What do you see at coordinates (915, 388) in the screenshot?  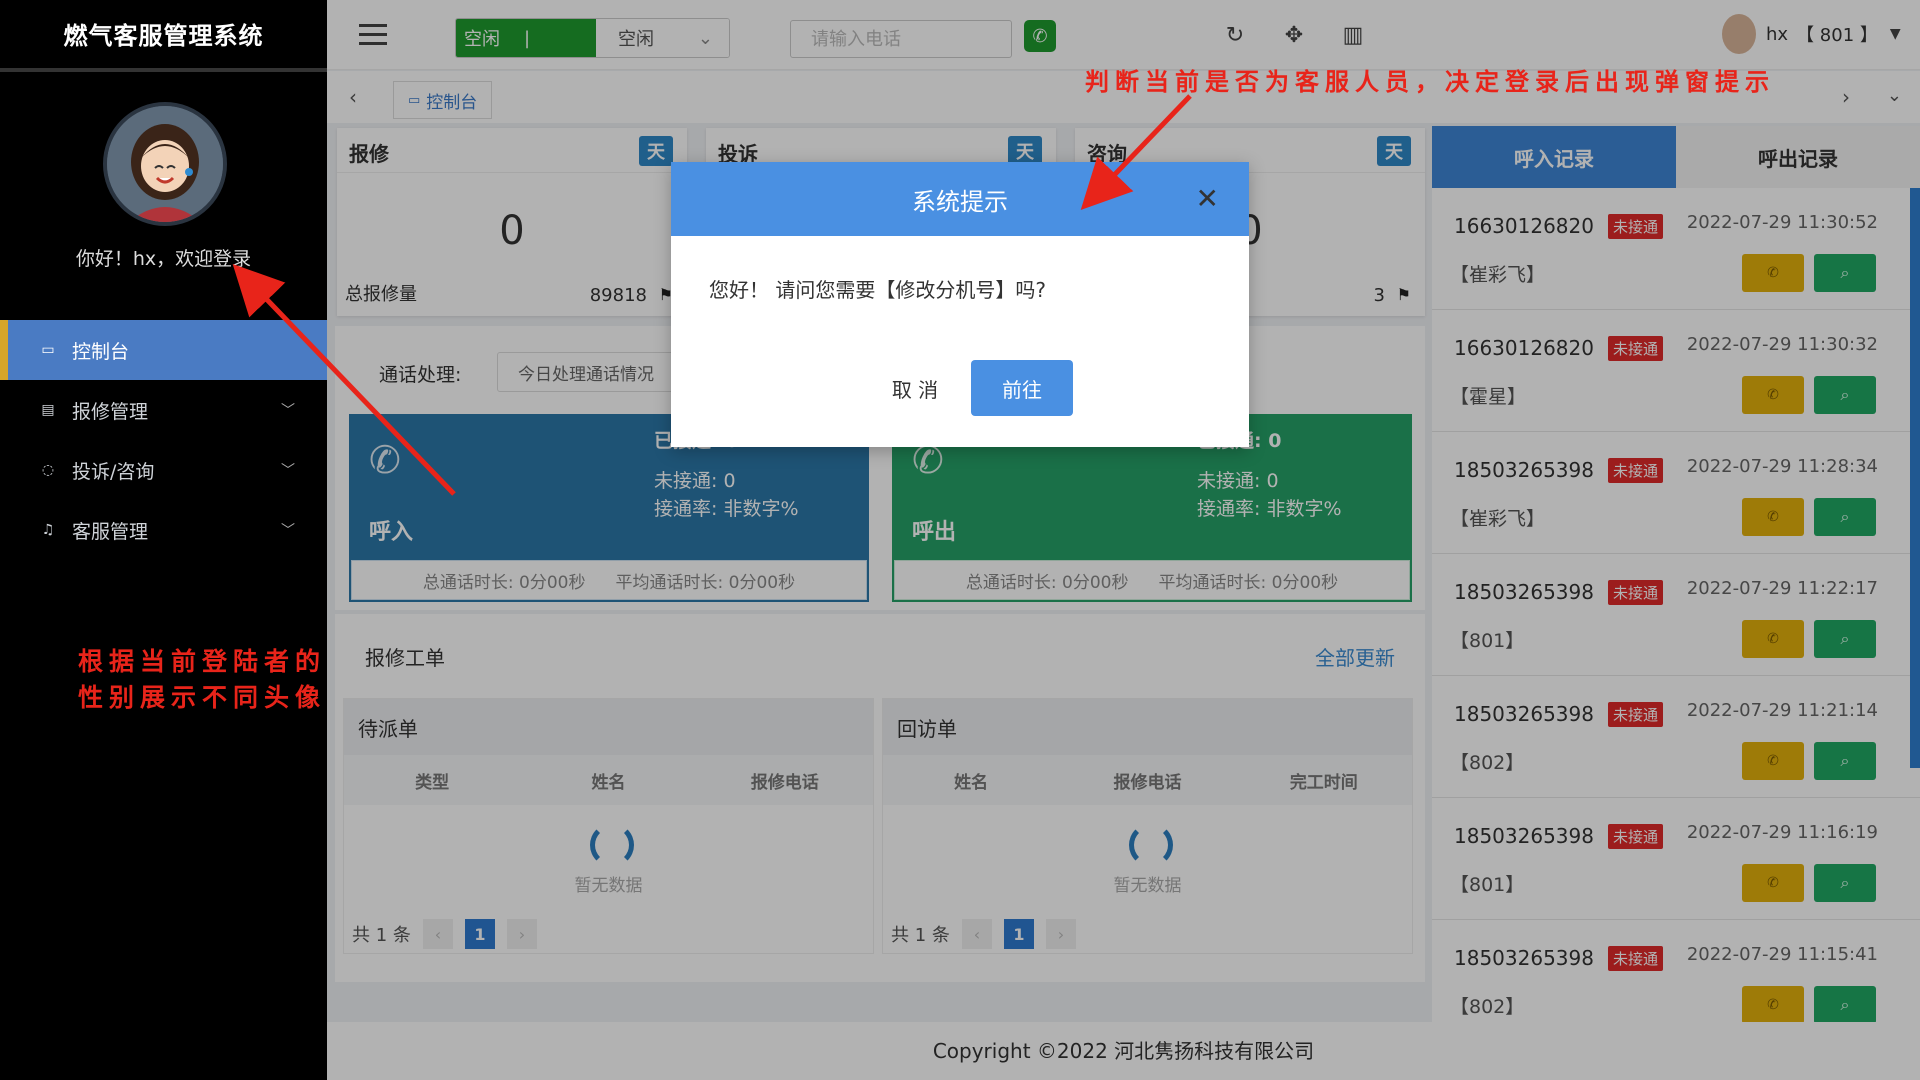 I see `cancel-button: 取 消` at bounding box center [915, 388].